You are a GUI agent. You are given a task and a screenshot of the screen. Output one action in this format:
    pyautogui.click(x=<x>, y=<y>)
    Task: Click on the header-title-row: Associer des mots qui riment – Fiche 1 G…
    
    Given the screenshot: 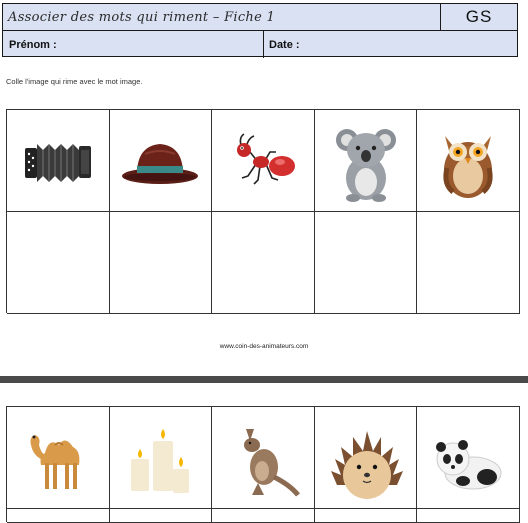 What is the action you would take?
    pyautogui.click(x=260, y=17)
    